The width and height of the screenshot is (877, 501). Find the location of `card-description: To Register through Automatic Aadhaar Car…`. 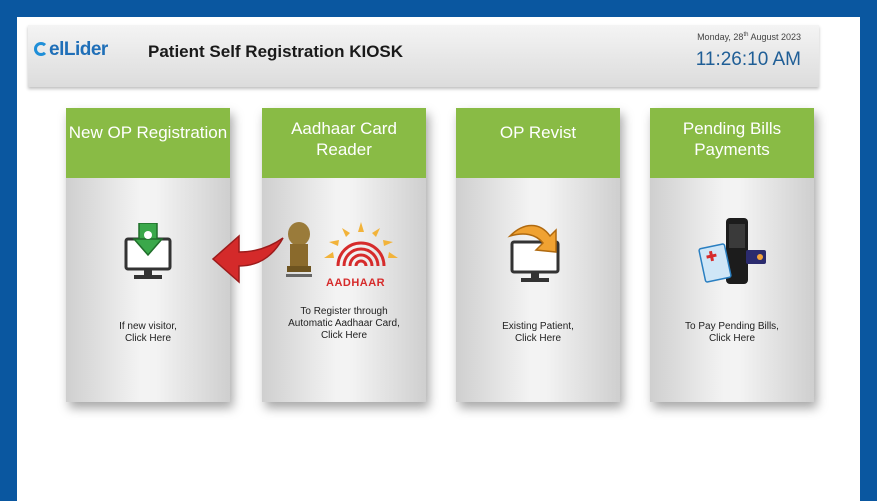

card-description: To Register through Automatic Aadhaar Car… is located at coordinates (344, 323).